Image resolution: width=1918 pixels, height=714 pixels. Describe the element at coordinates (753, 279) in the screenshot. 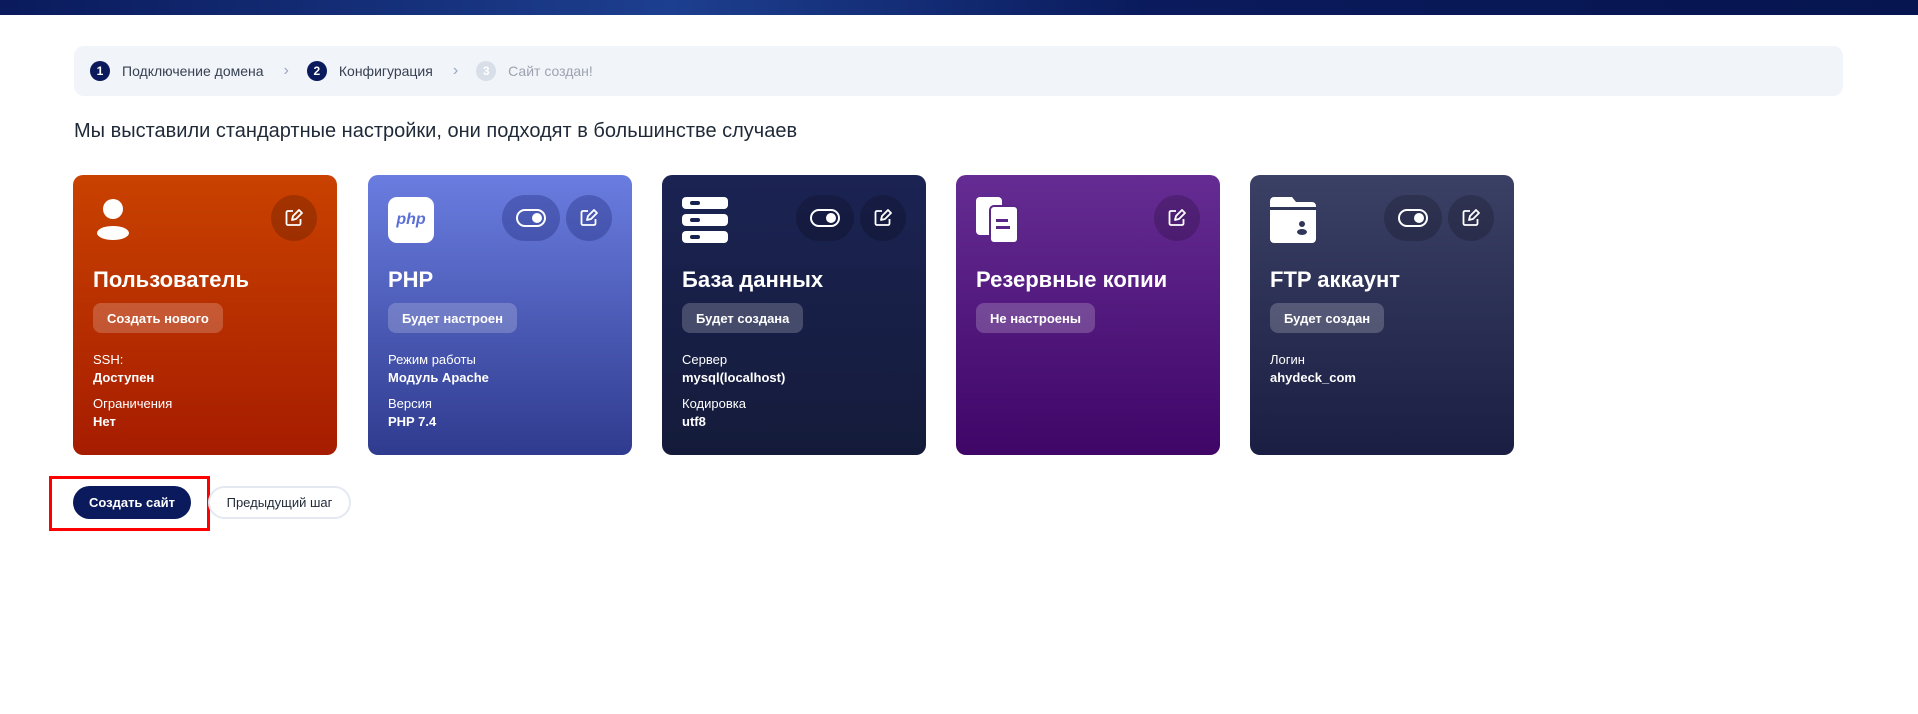

I see `card-title: База данных` at that location.